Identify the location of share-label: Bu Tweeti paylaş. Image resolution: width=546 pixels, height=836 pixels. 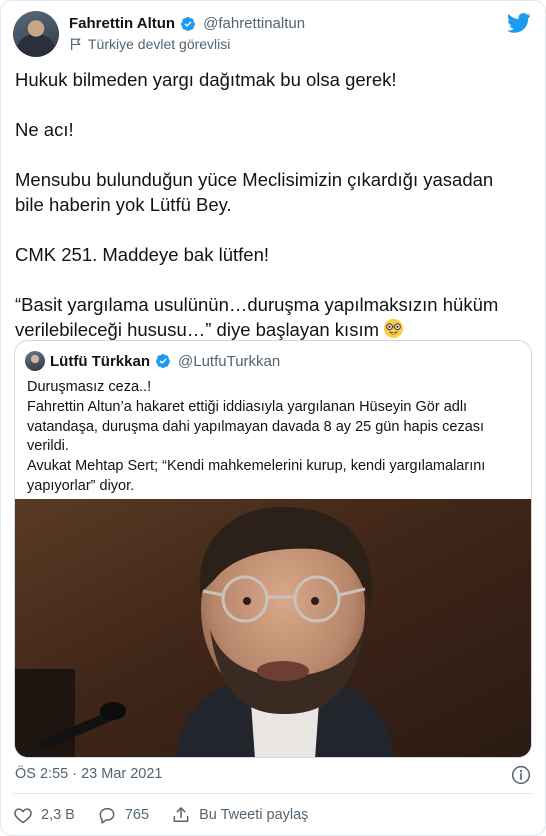
(254, 815).